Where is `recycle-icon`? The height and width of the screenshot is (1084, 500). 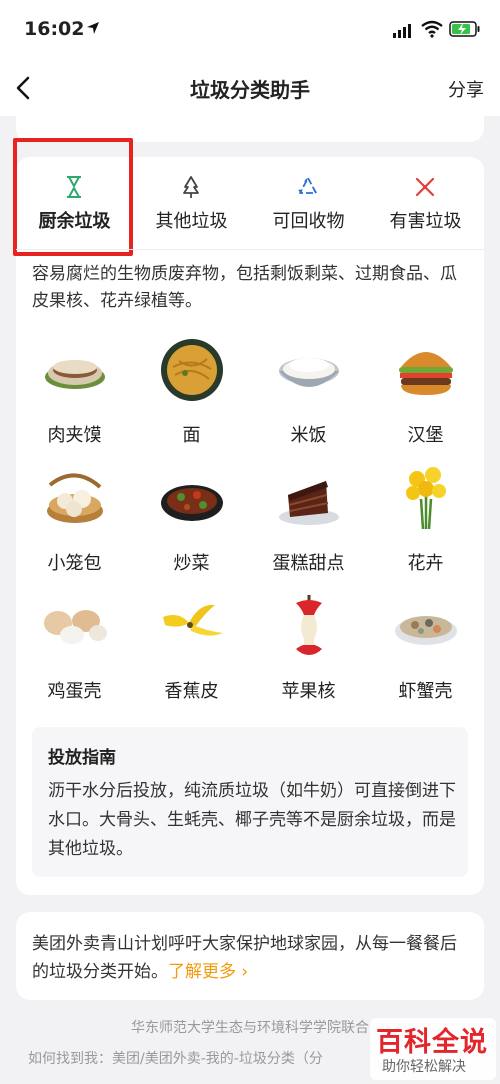
recycle-icon is located at coordinates (307, 185).